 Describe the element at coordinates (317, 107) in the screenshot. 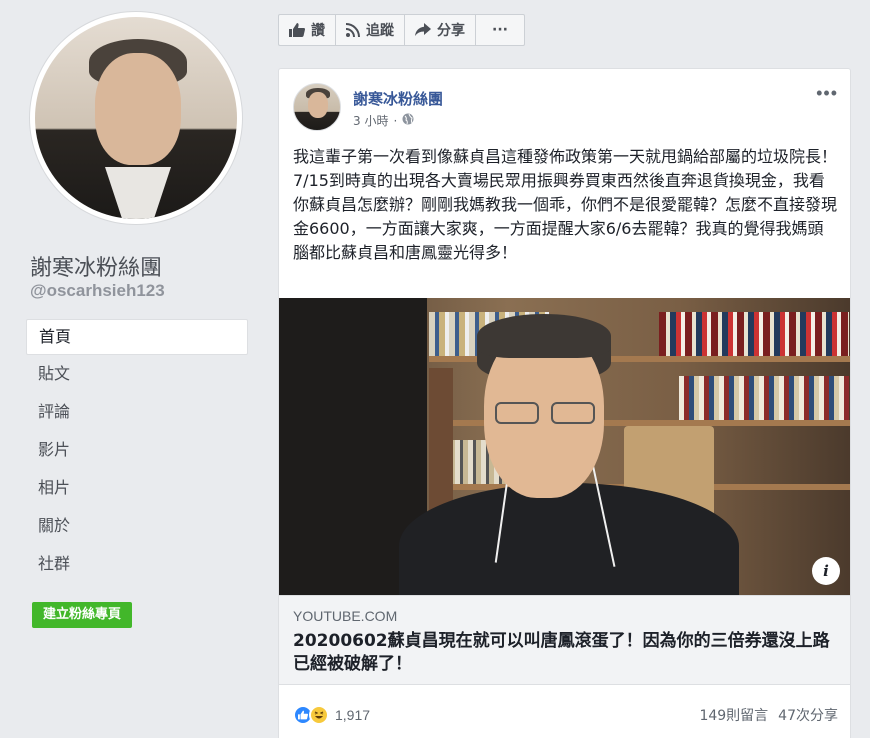

I see `post-author-avatar` at that location.